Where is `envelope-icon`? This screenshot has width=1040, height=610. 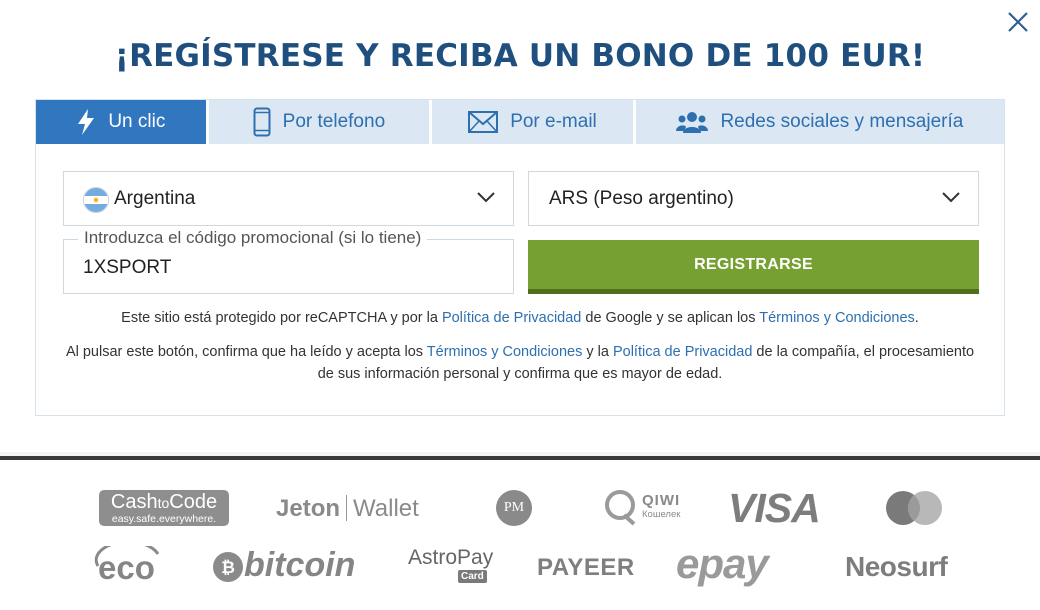
envelope-icon is located at coordinates (483, 122).